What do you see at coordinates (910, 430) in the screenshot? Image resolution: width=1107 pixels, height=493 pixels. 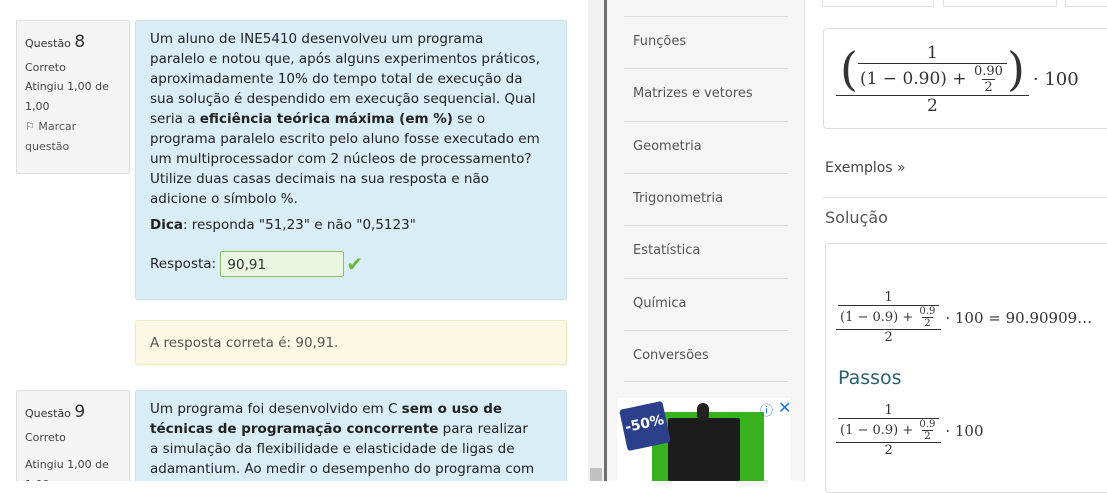 I see `step-expression: 1 (1 − 0.9) + 0.9 2 2 · 100` at bounding box center [910, 430].